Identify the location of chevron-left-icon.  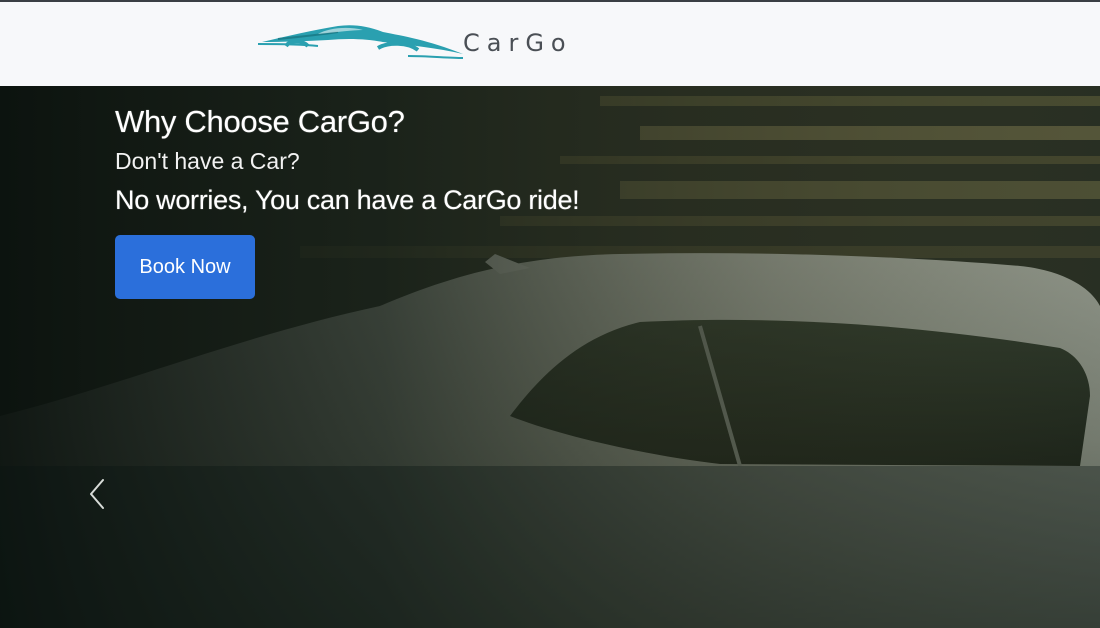
(97, 494).